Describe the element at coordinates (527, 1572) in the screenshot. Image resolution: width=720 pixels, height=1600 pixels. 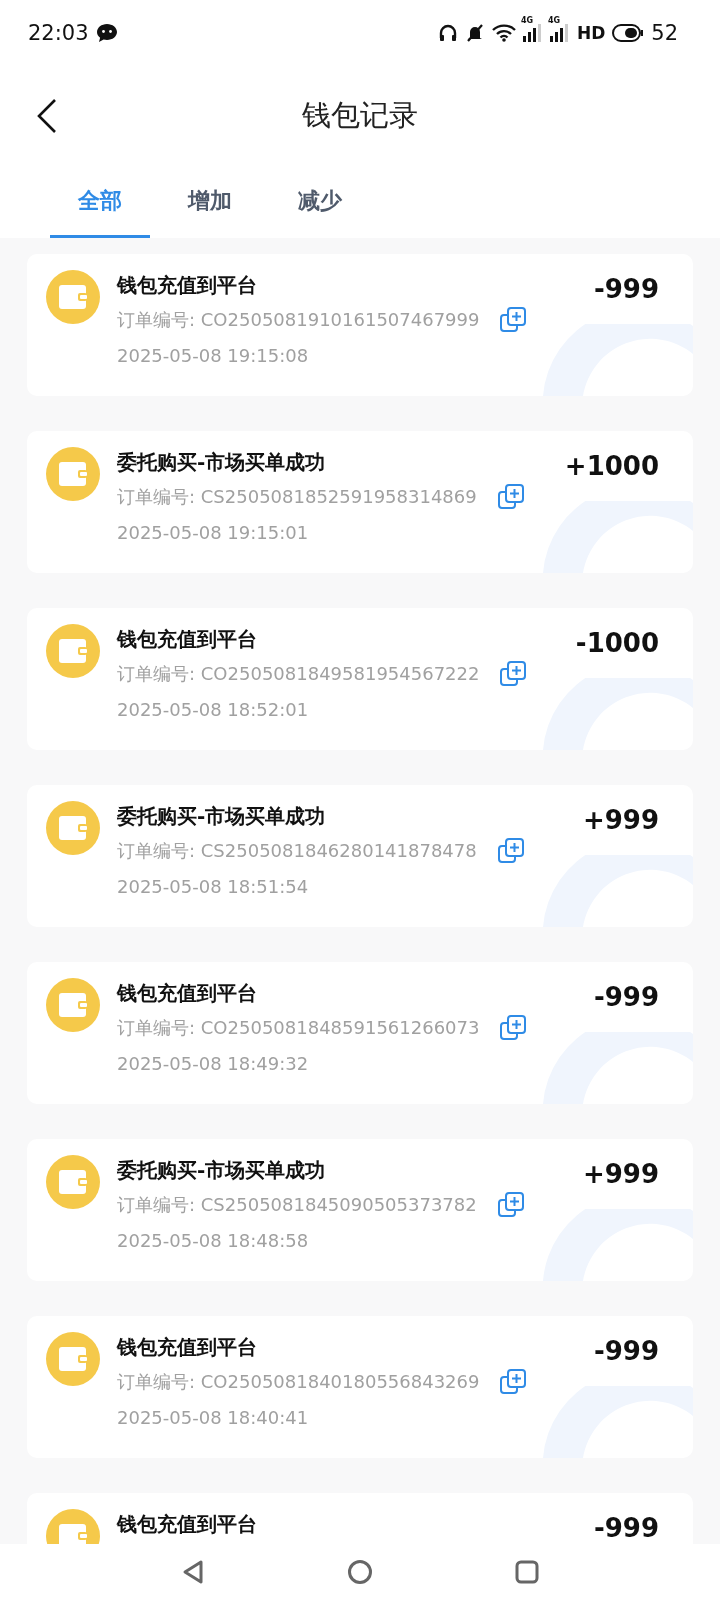
I see `recents-nav-icon` at that location.